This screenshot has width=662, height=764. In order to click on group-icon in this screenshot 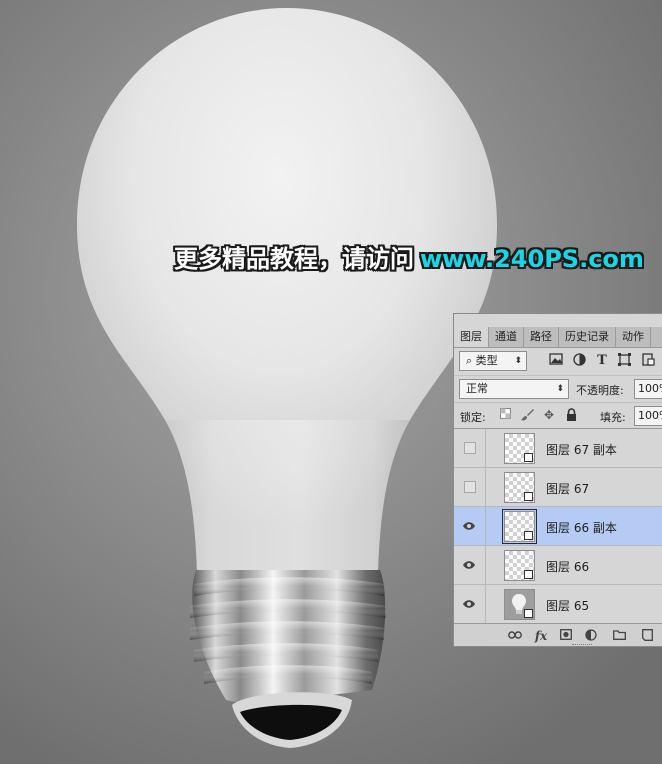, I will do `click(619, 636)`.